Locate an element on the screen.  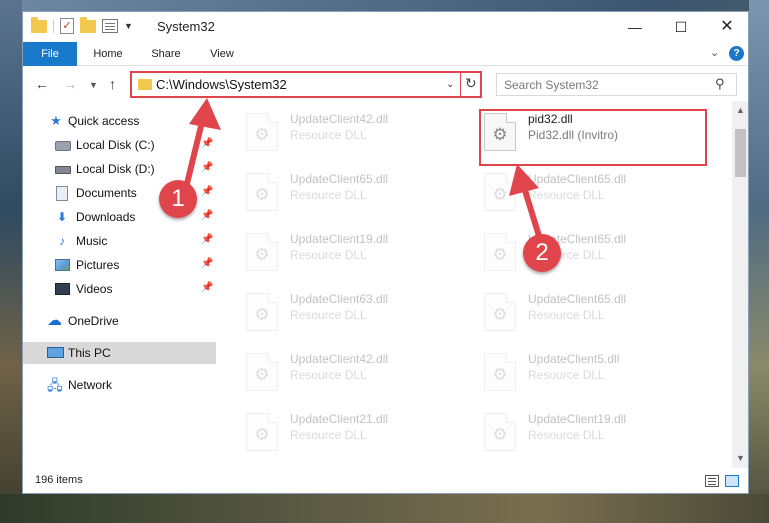
maximize-button: ☐ is located at coordinates (681, 27).